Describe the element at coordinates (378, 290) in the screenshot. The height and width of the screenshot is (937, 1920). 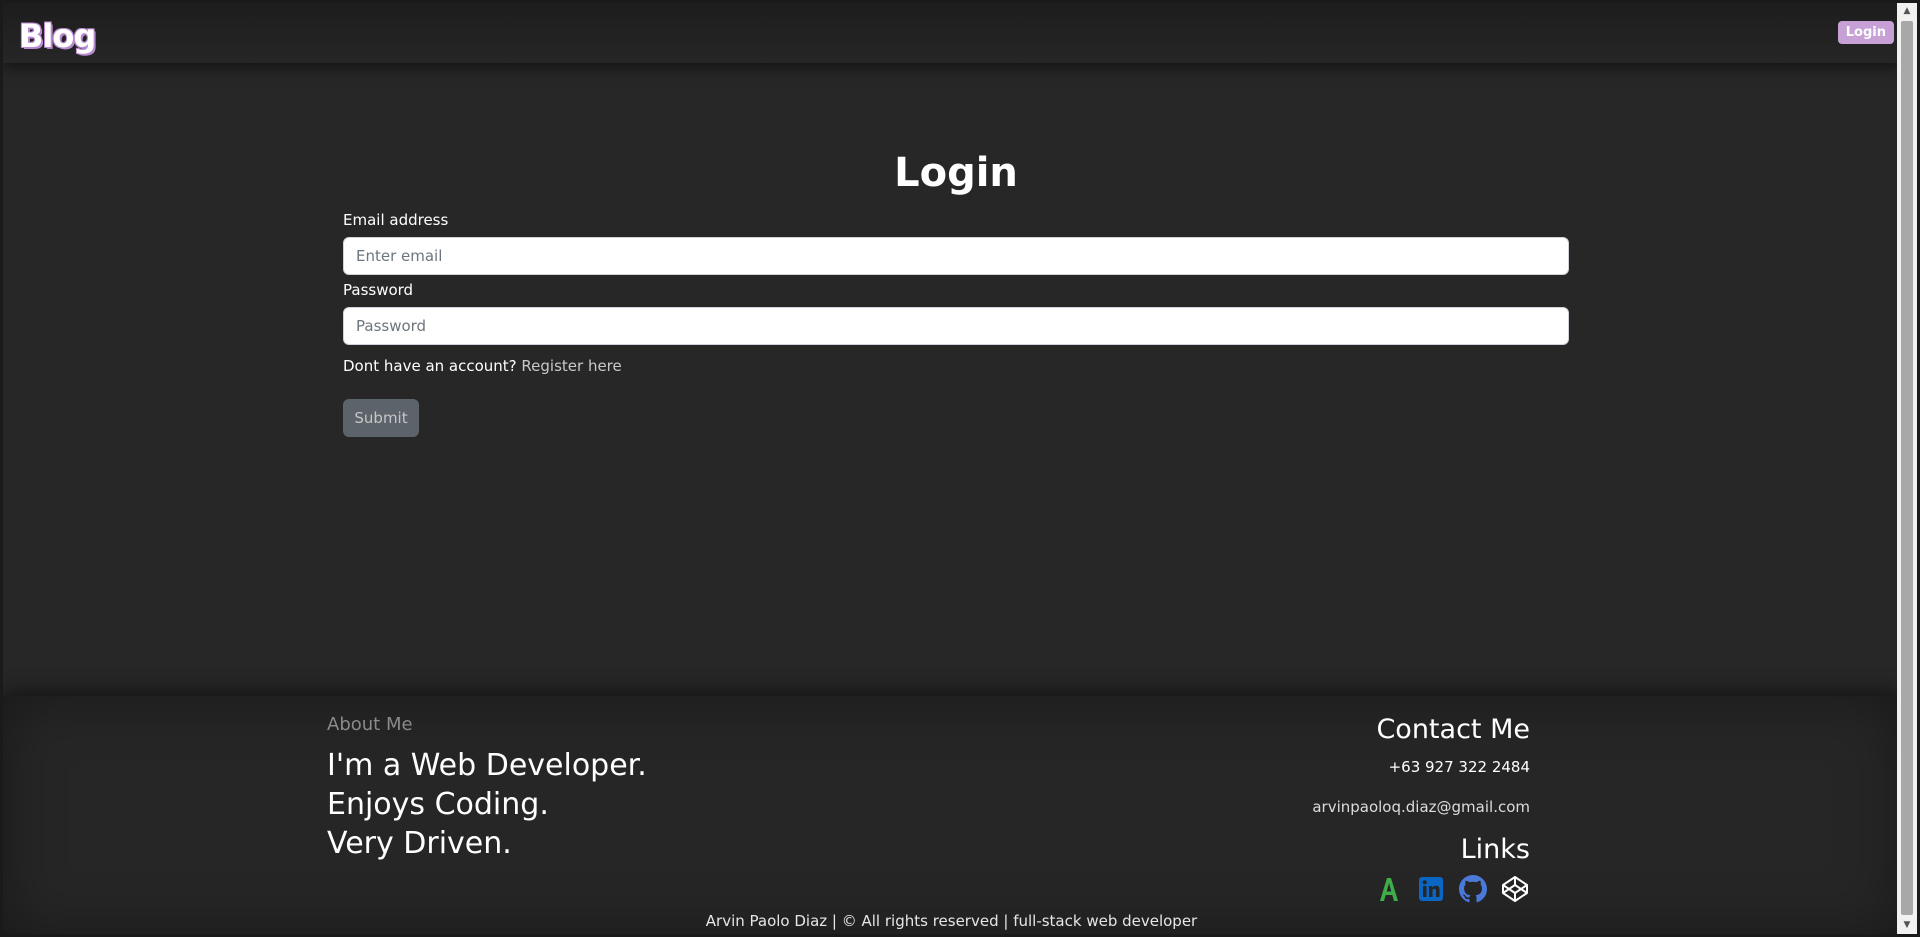
I see `password-label: Password` at that location.